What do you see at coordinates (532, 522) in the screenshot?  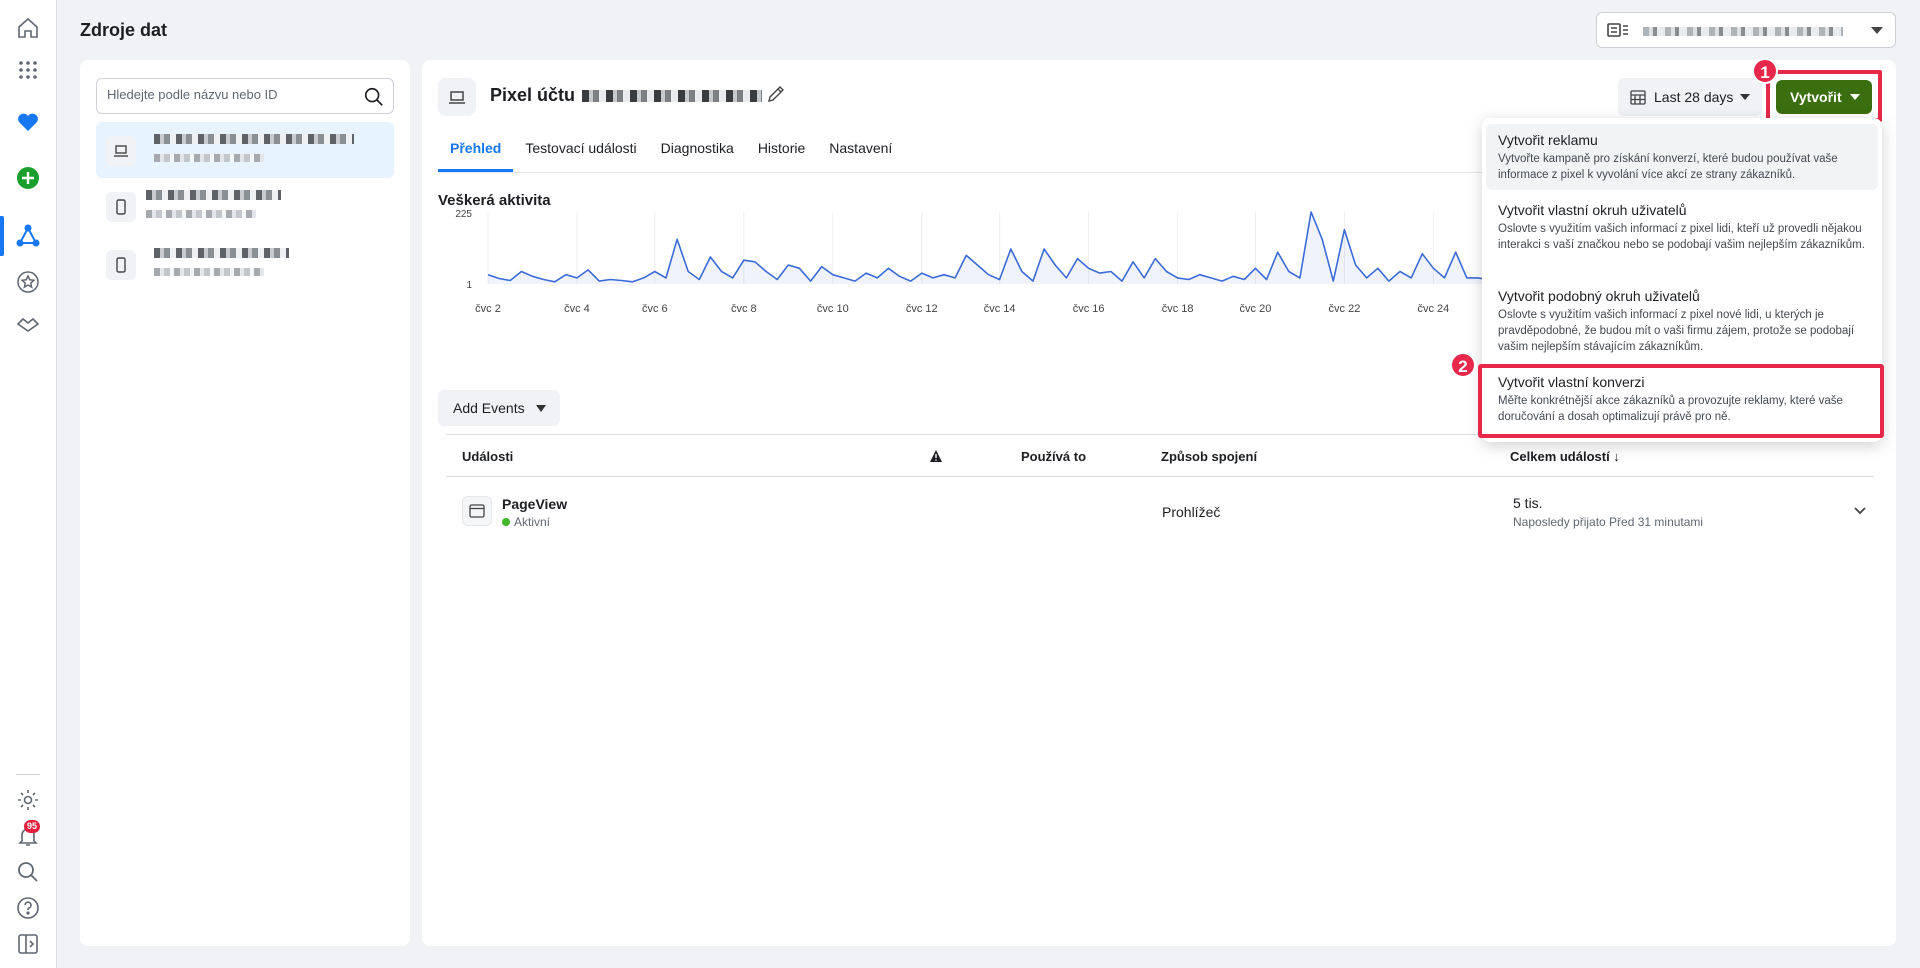 I see `event-status-label: Aktivní` at bounding box center [532, 522].